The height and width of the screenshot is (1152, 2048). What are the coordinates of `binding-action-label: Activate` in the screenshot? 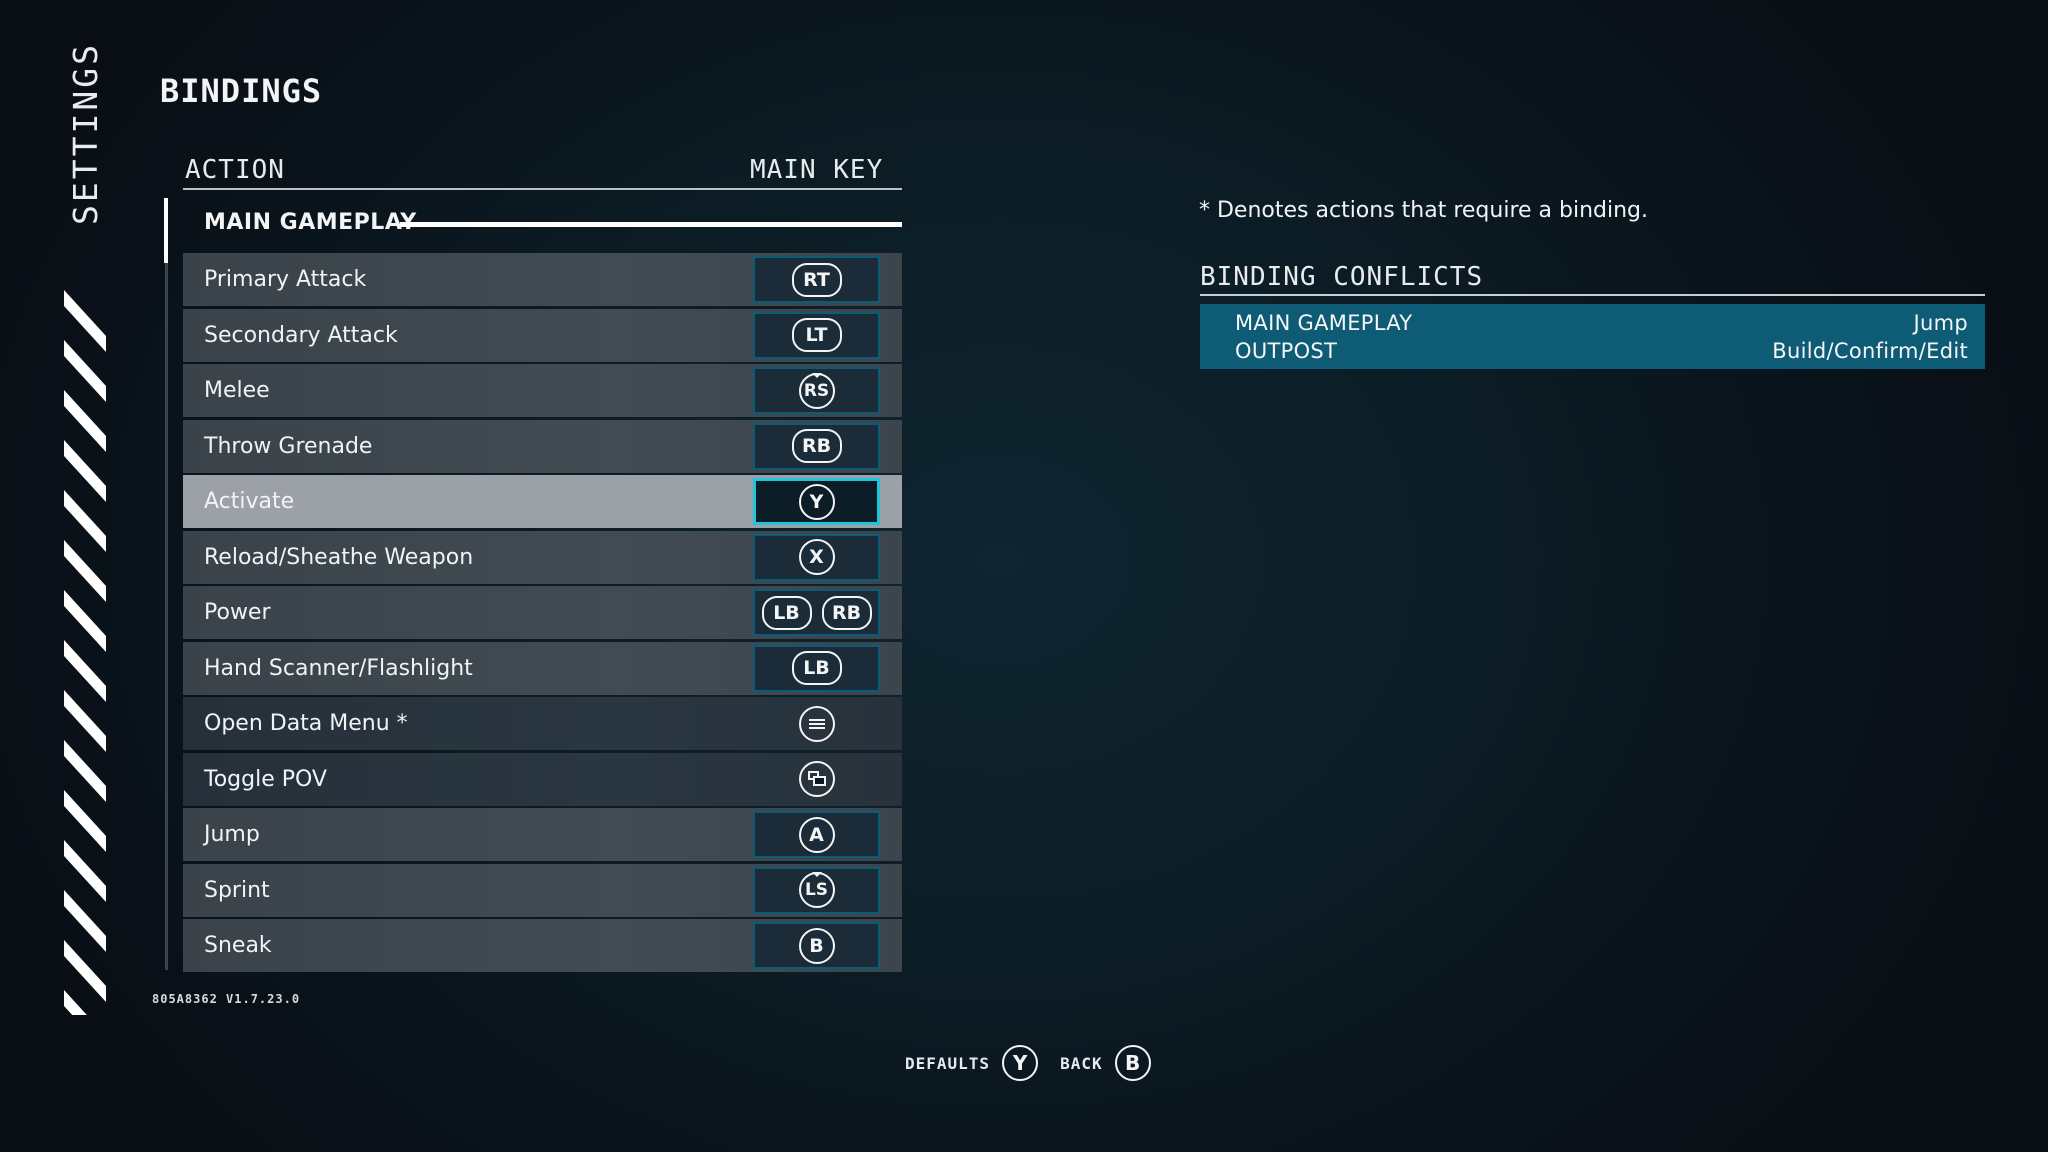 It's located at (249, 501).